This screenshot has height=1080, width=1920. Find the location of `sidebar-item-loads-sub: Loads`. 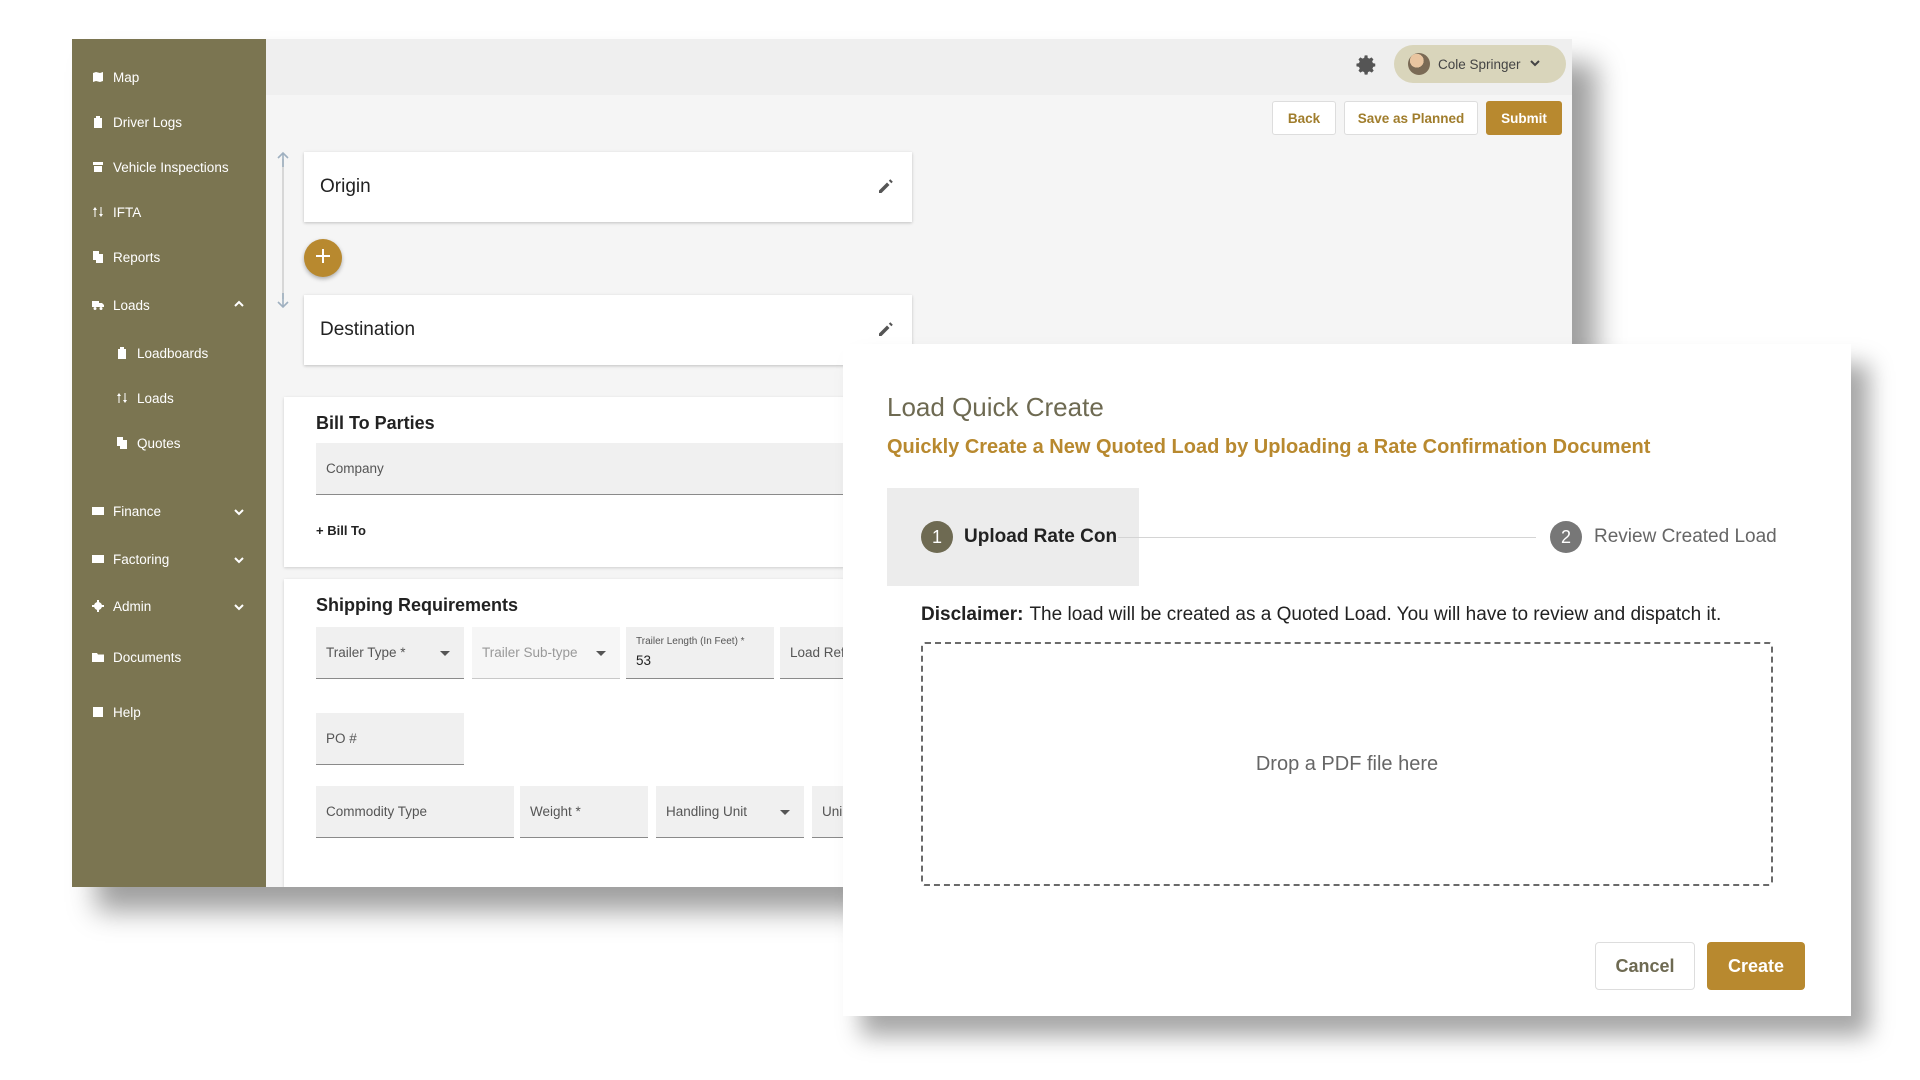

sidebar-item-loads-sub: Loads is located at coordinates (145, 398).